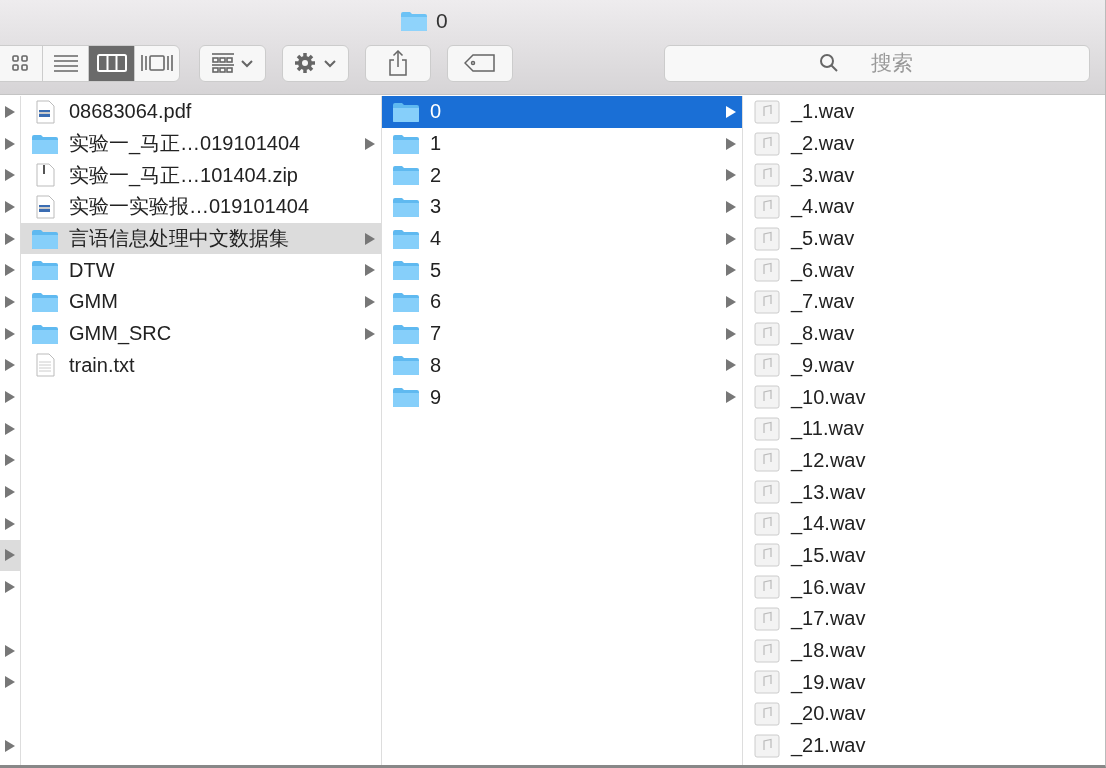  I want to click on icon-view-button, so click(21, 63).